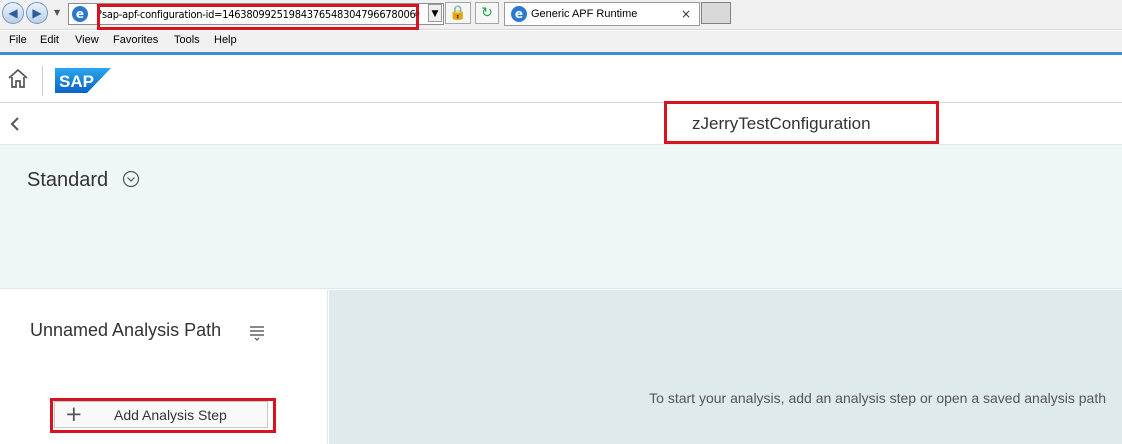  I want to click on chevron-down-icon, so click(131, 179).